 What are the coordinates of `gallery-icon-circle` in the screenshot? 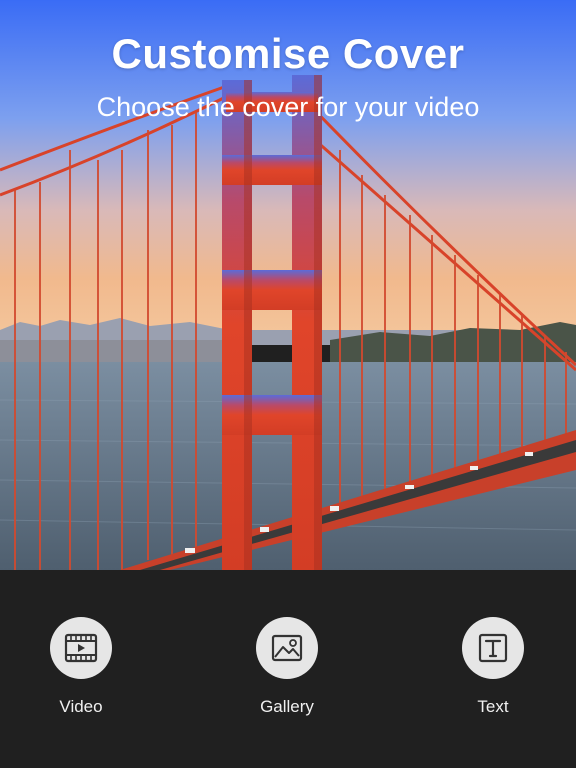 It's located at (287, 648).